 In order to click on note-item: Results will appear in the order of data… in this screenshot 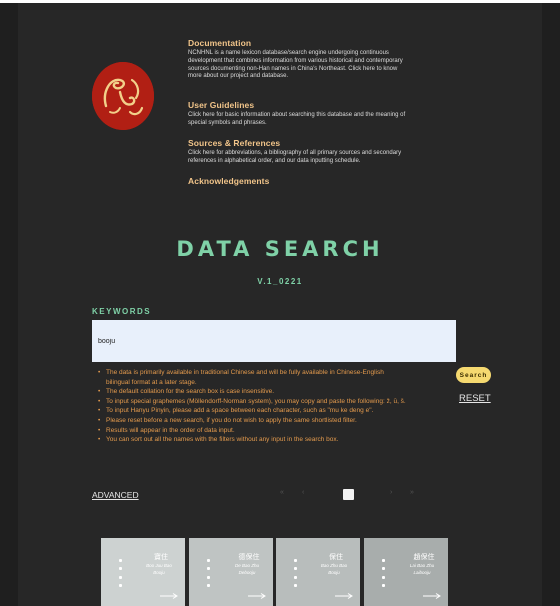, I will do `click(253, 431)`.